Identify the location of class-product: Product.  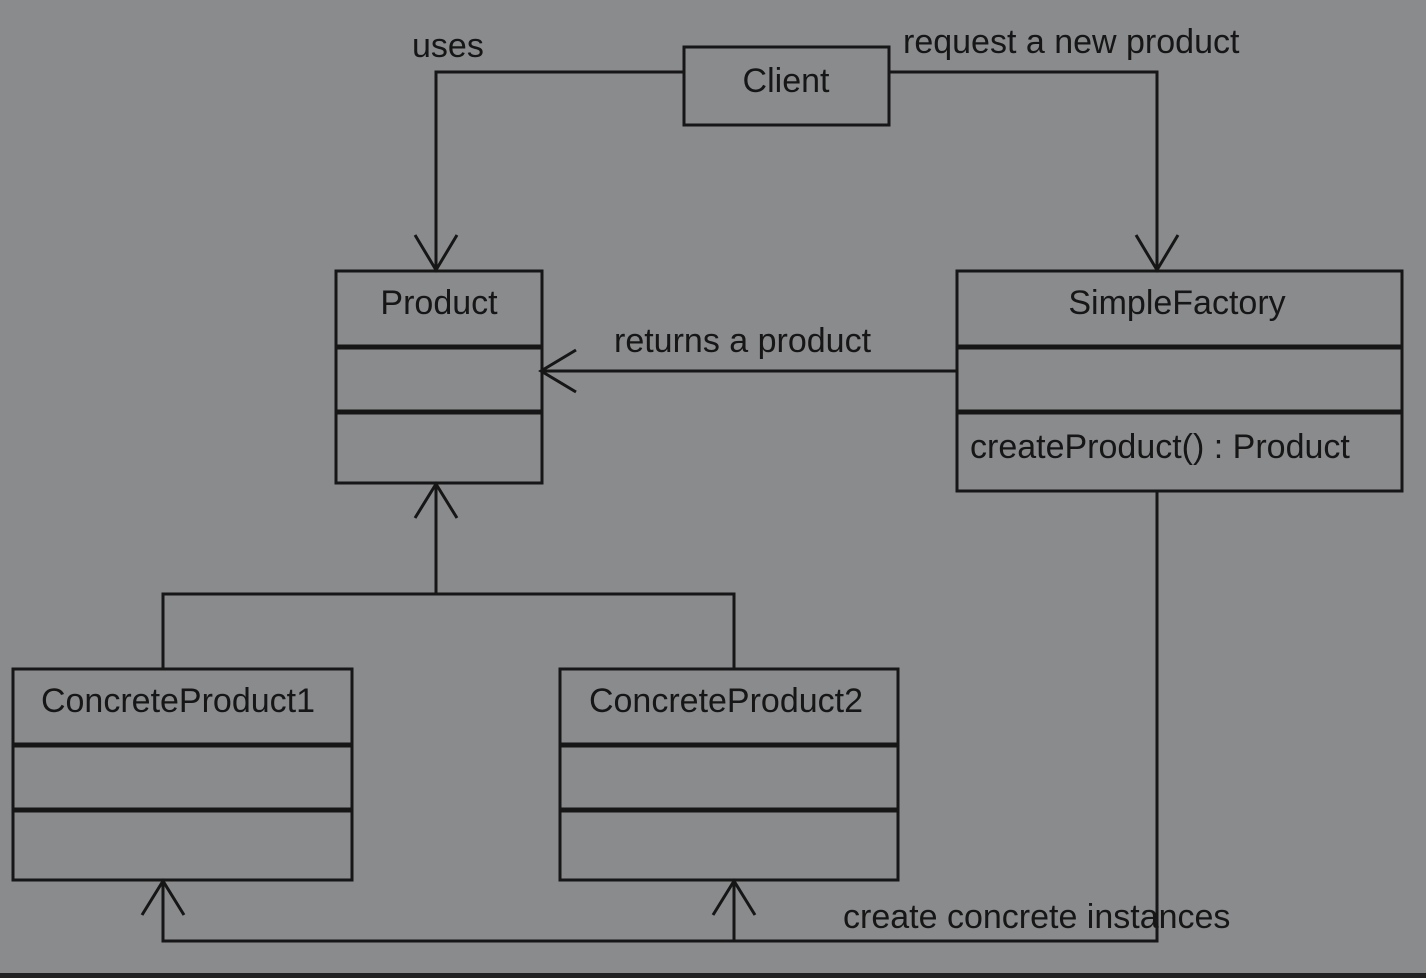
(439, 377).